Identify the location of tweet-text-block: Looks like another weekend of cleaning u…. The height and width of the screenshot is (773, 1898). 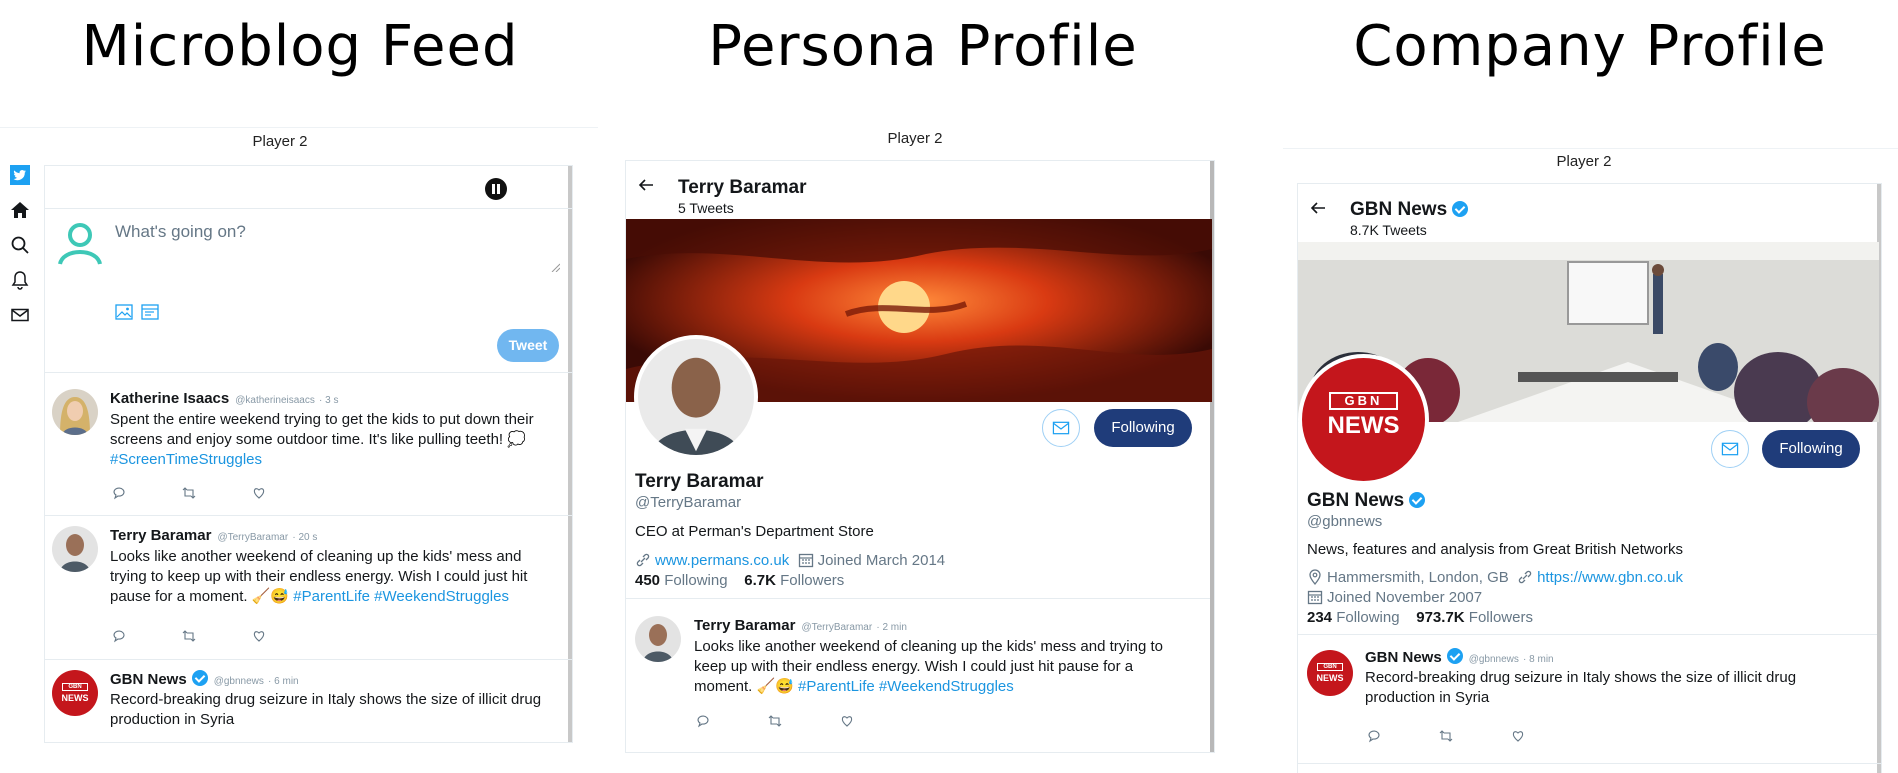
(332, 577).